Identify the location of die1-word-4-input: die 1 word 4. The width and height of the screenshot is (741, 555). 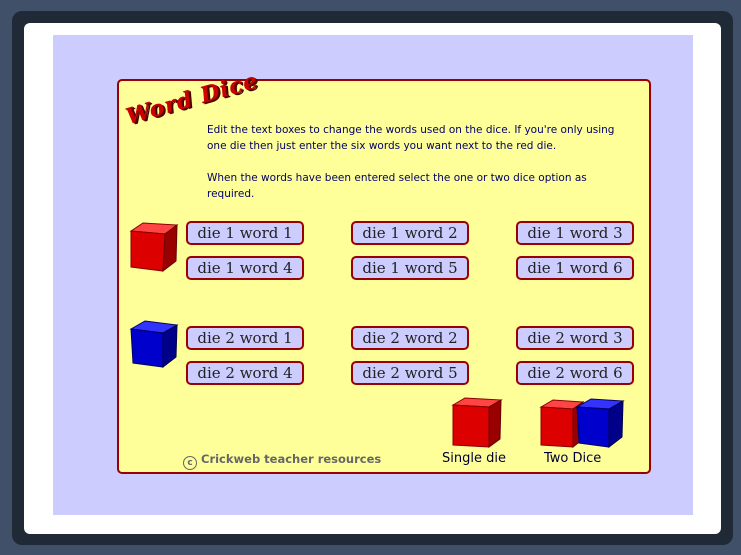
(245, 268).